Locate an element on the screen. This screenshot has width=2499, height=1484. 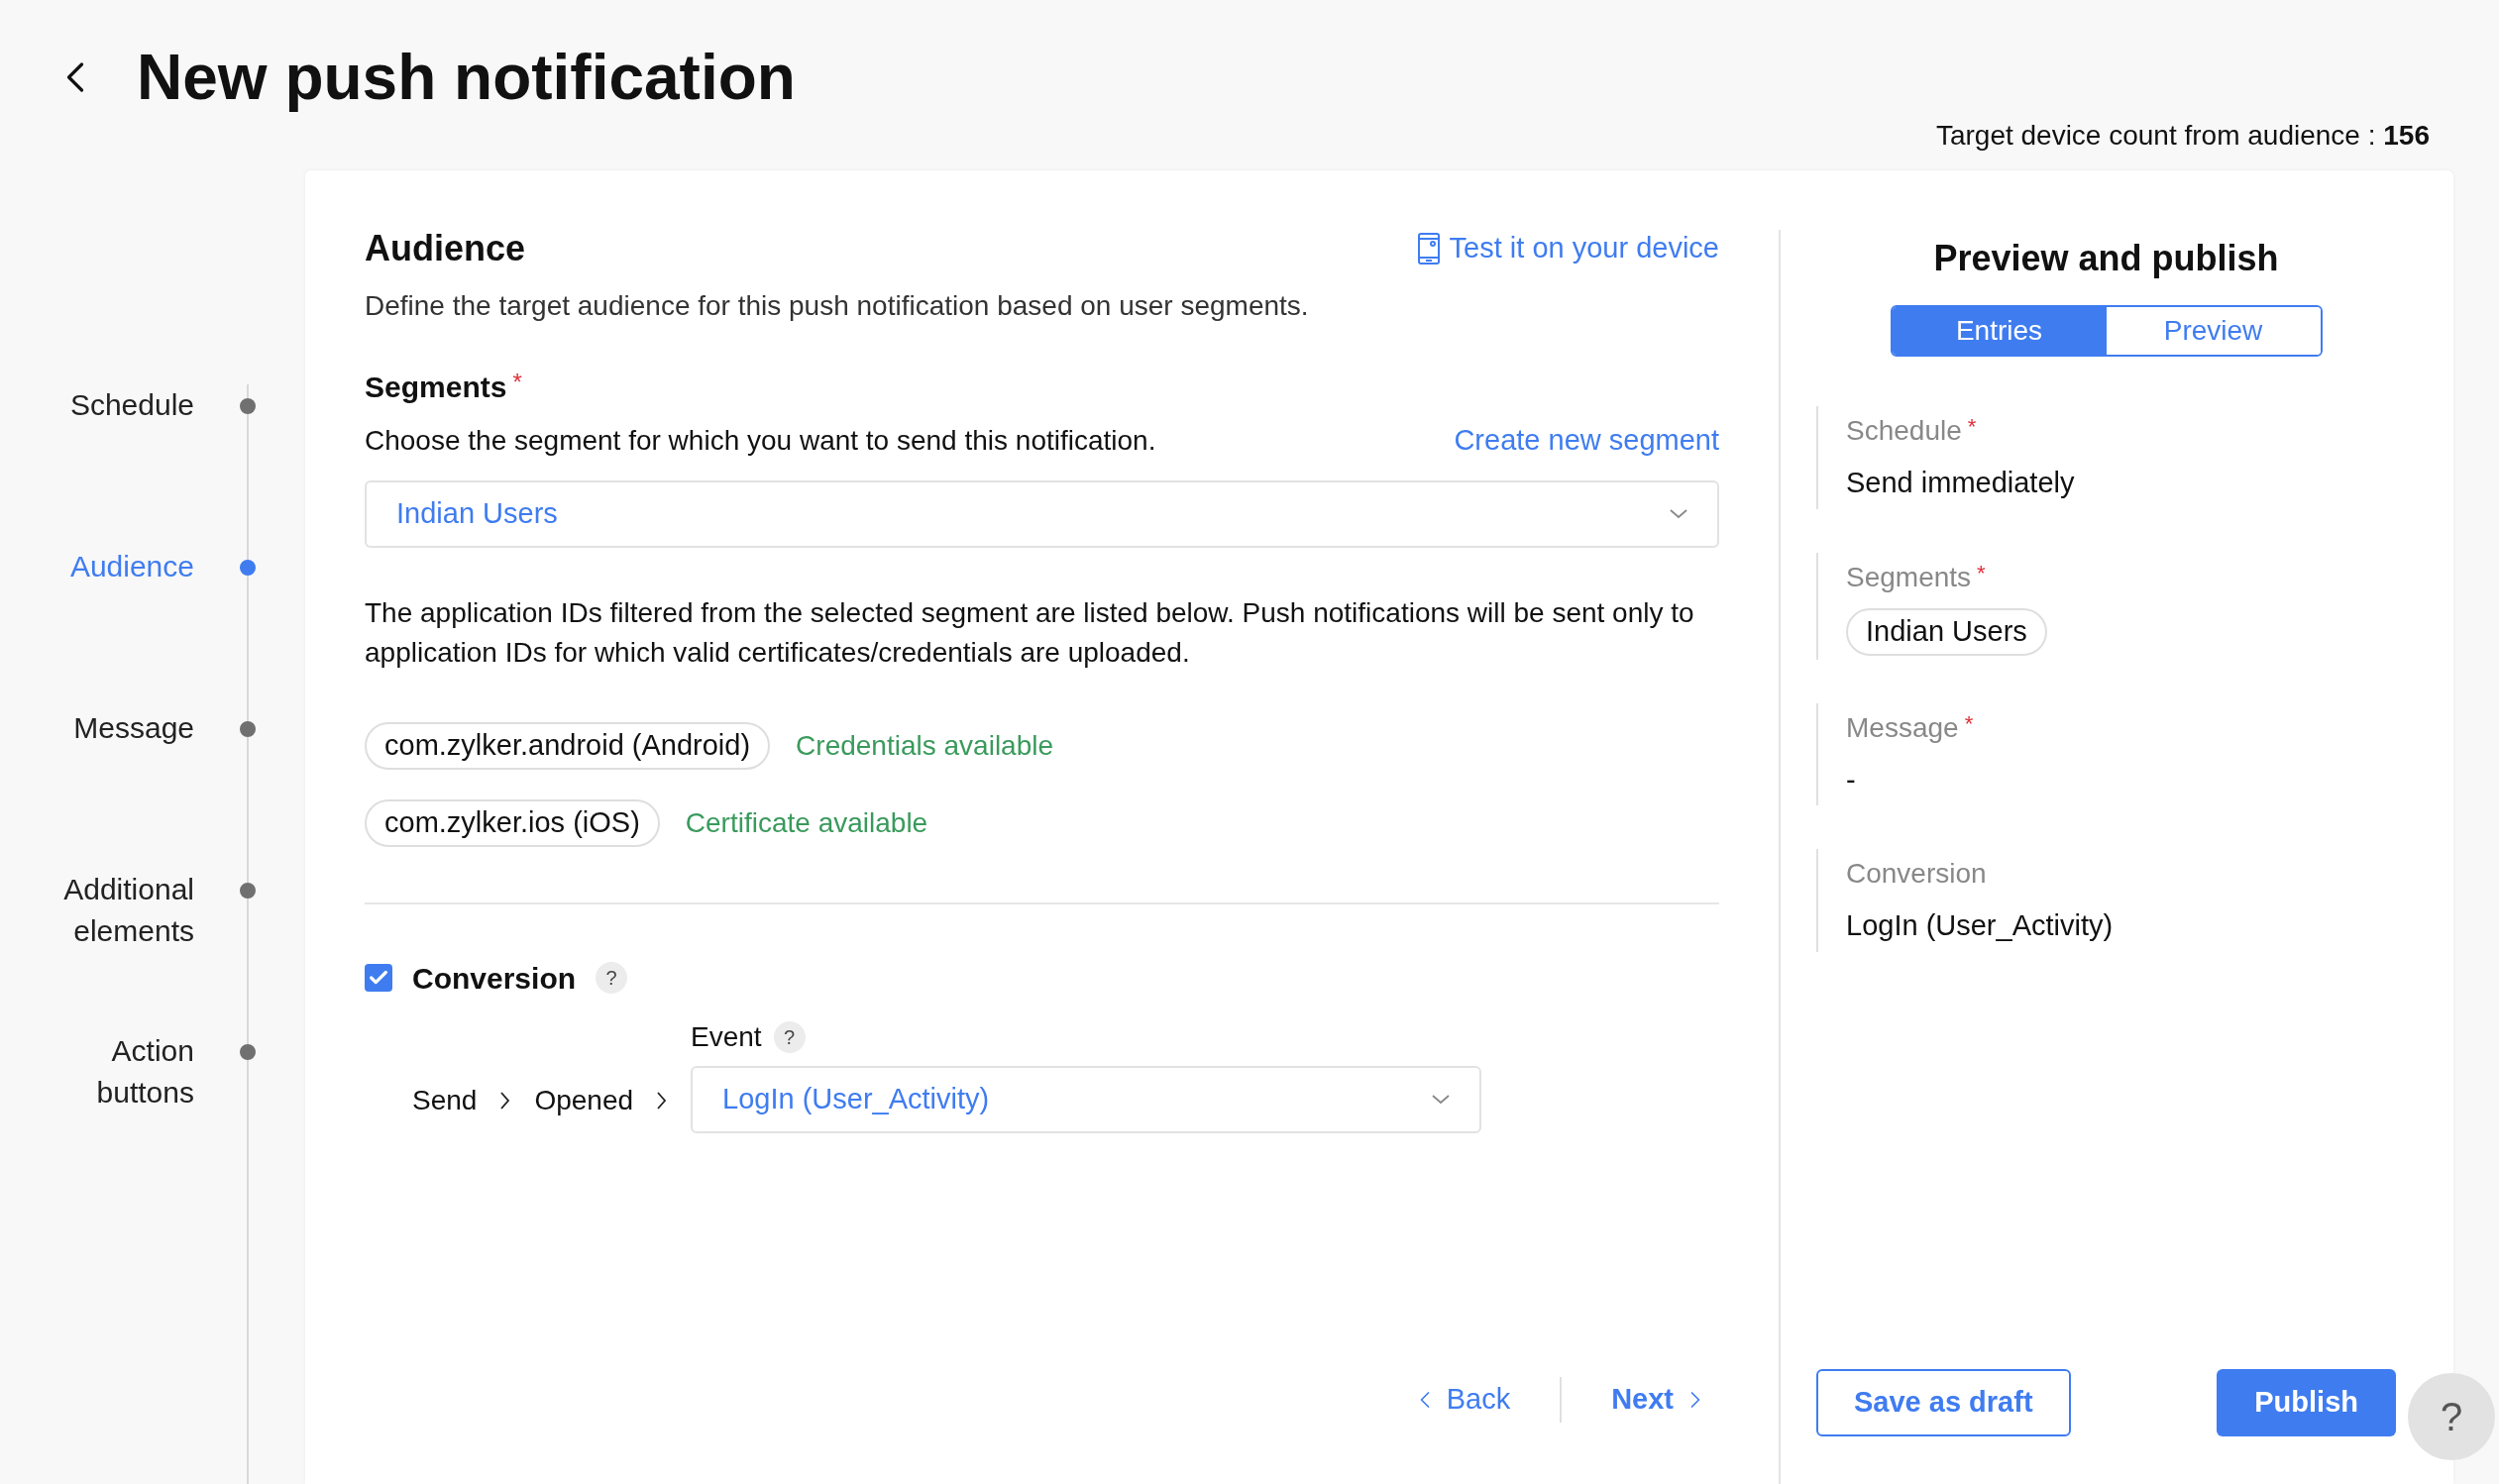
next-button: Next is located at coordinates (1660, 1400).